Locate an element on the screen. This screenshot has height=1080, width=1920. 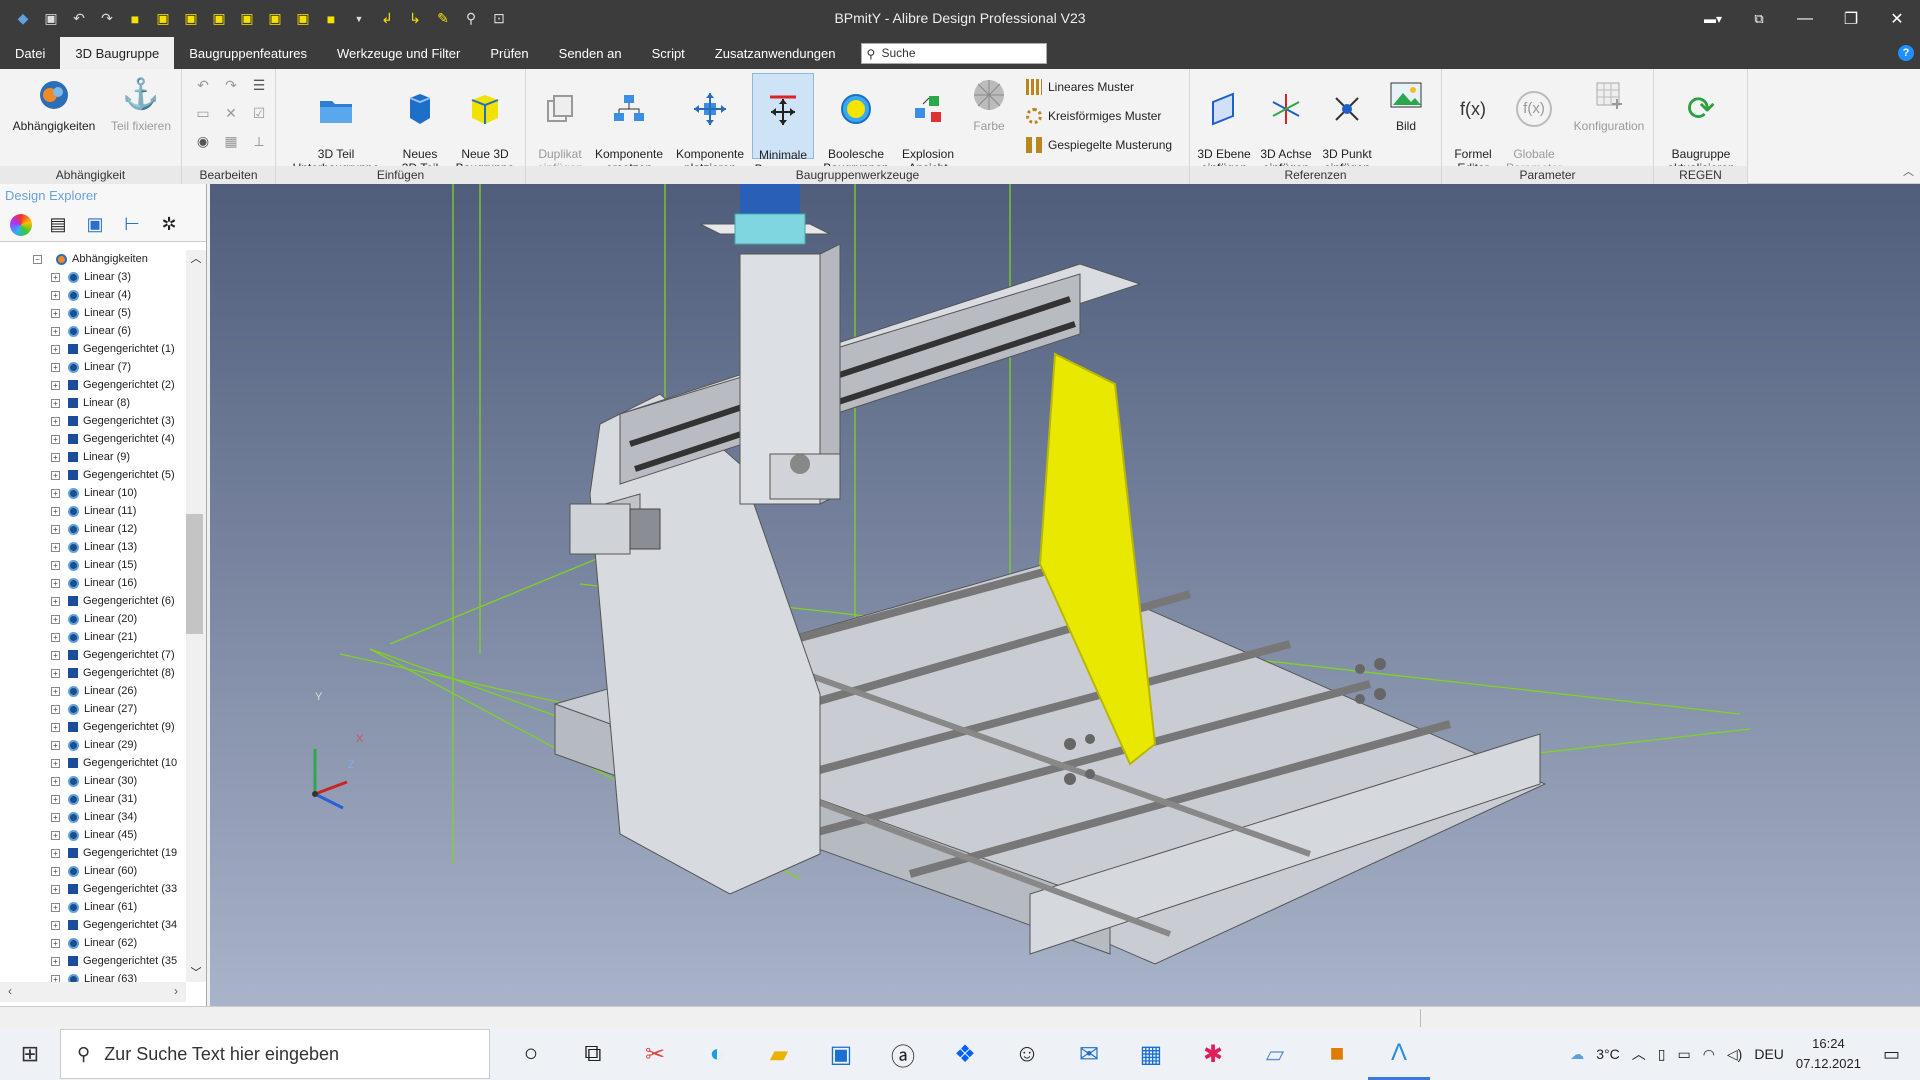
abhaengigkeiten-button: Abhängigkeiten is located at coordinates (54, 103).